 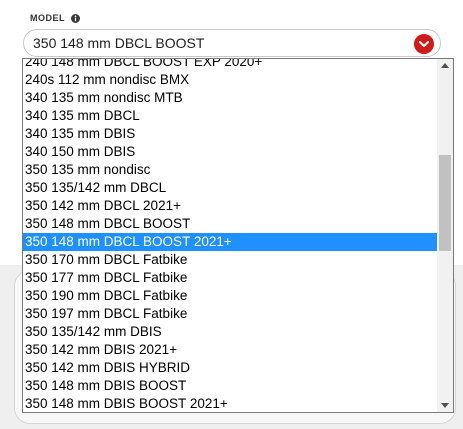 What do you see at coordinates (230, 260) in the screenshot?
I see `dropdown-option: 350 170 mm DBCL Fatbike` at bounding box center [230, 260].